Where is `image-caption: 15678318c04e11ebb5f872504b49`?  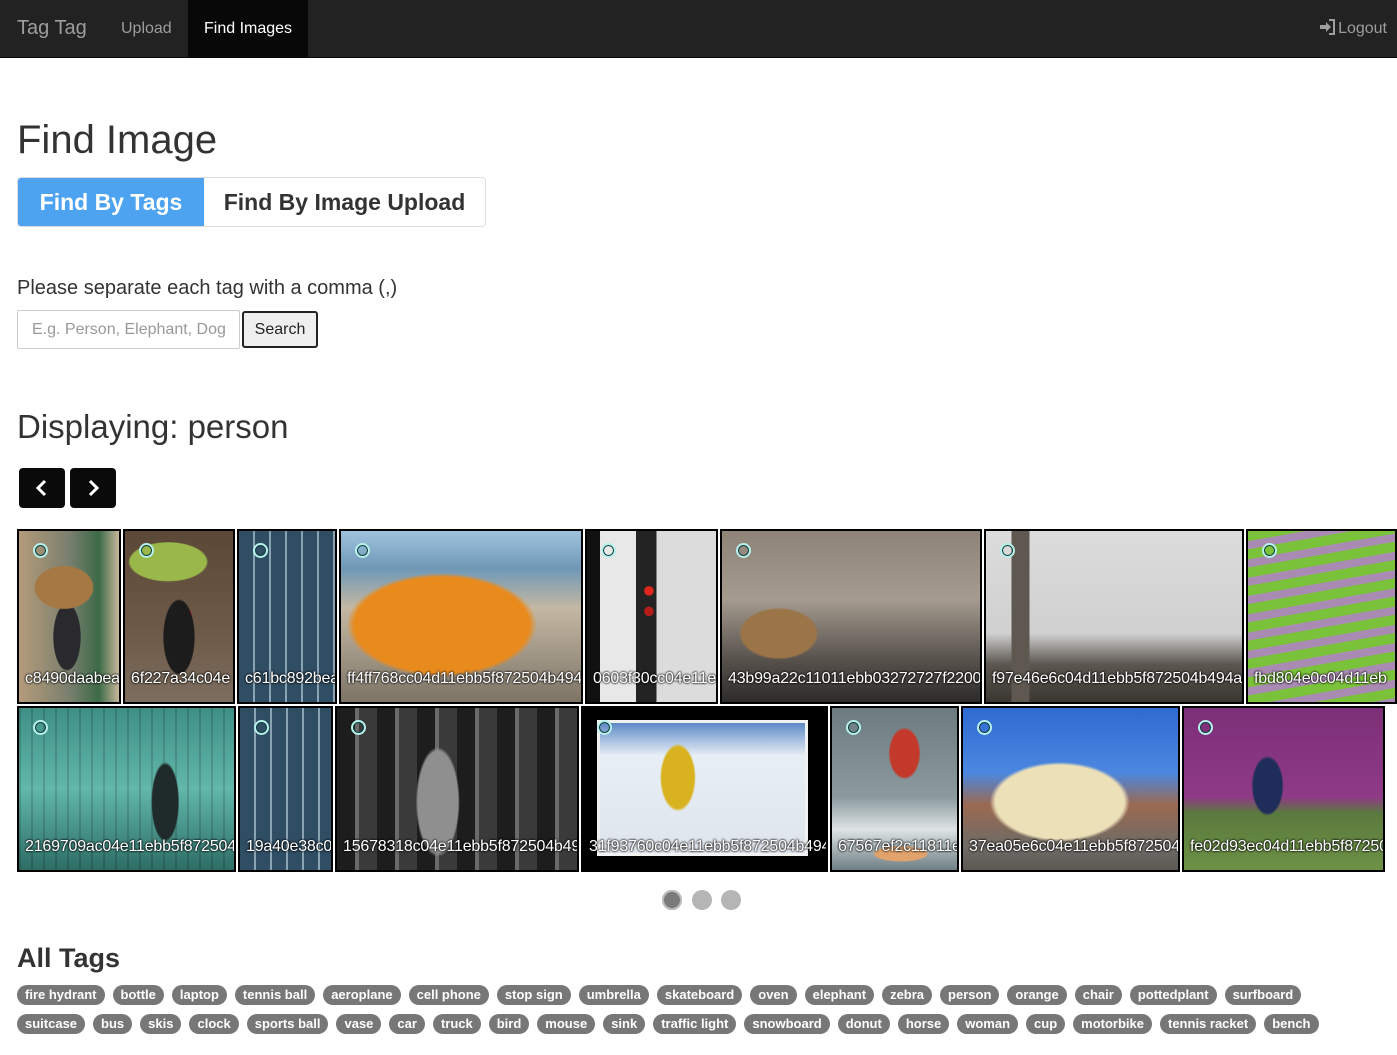
image-caption: 15678318c04e11ebb5f872504b49 is located at coordinates (461, 846).